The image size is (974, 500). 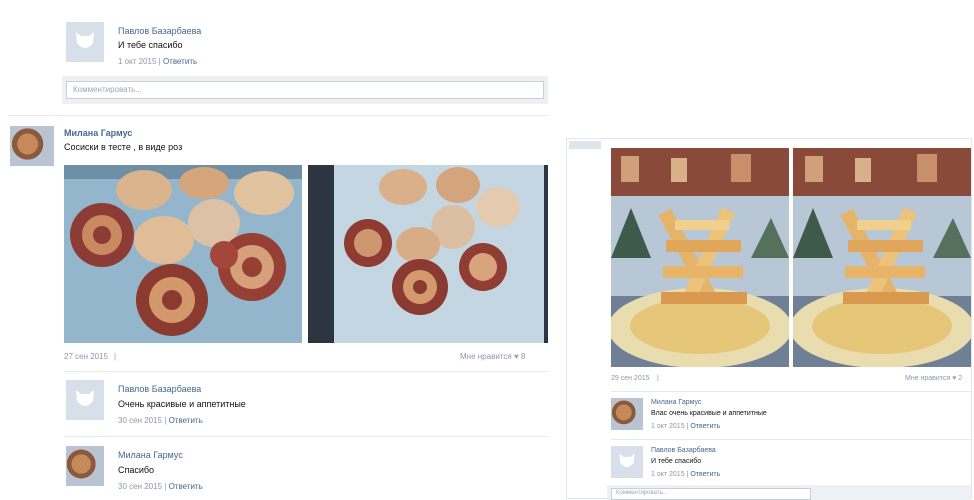 What do you see at coordinates (630, 378) in the screenshot?
I see `post-date: 29 сен 2015` at bounding box center [630, 378].